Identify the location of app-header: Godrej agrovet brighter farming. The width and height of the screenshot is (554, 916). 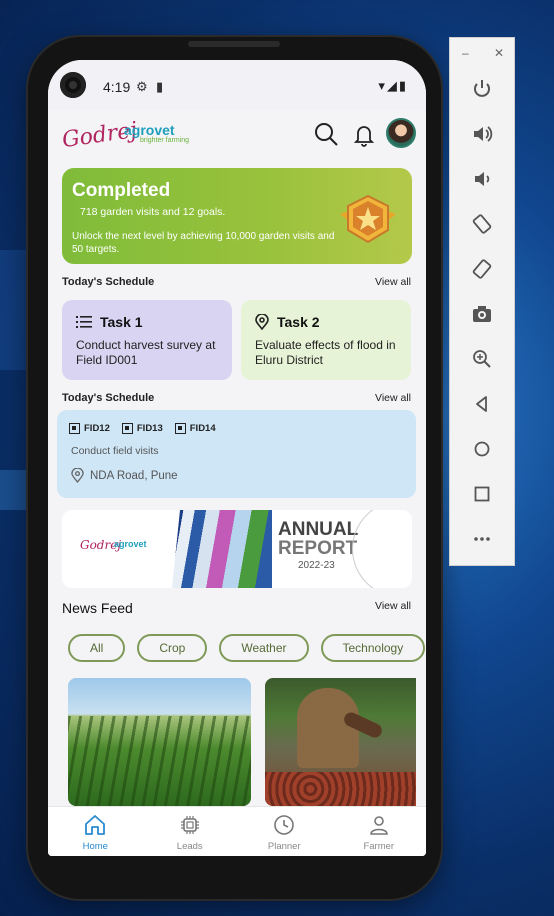
(237, 139).